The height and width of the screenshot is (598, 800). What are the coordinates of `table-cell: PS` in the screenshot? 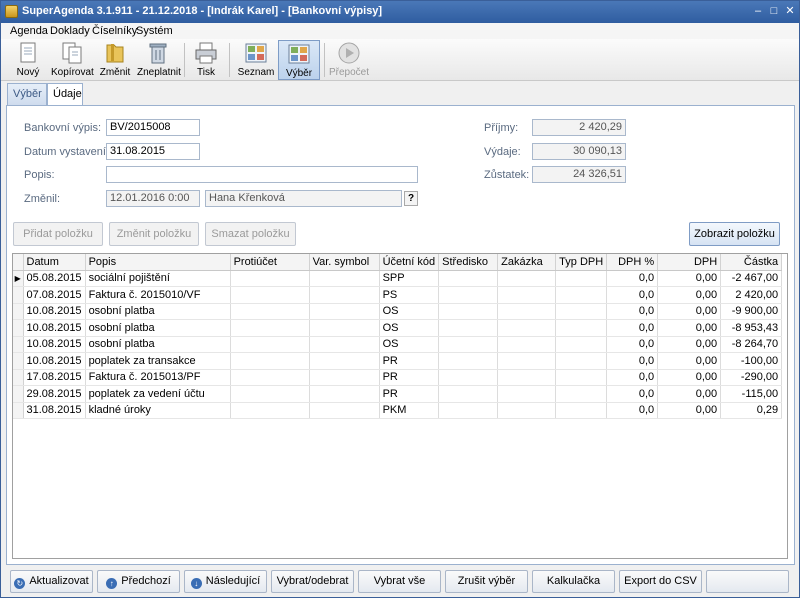 It's located at (409, 295).